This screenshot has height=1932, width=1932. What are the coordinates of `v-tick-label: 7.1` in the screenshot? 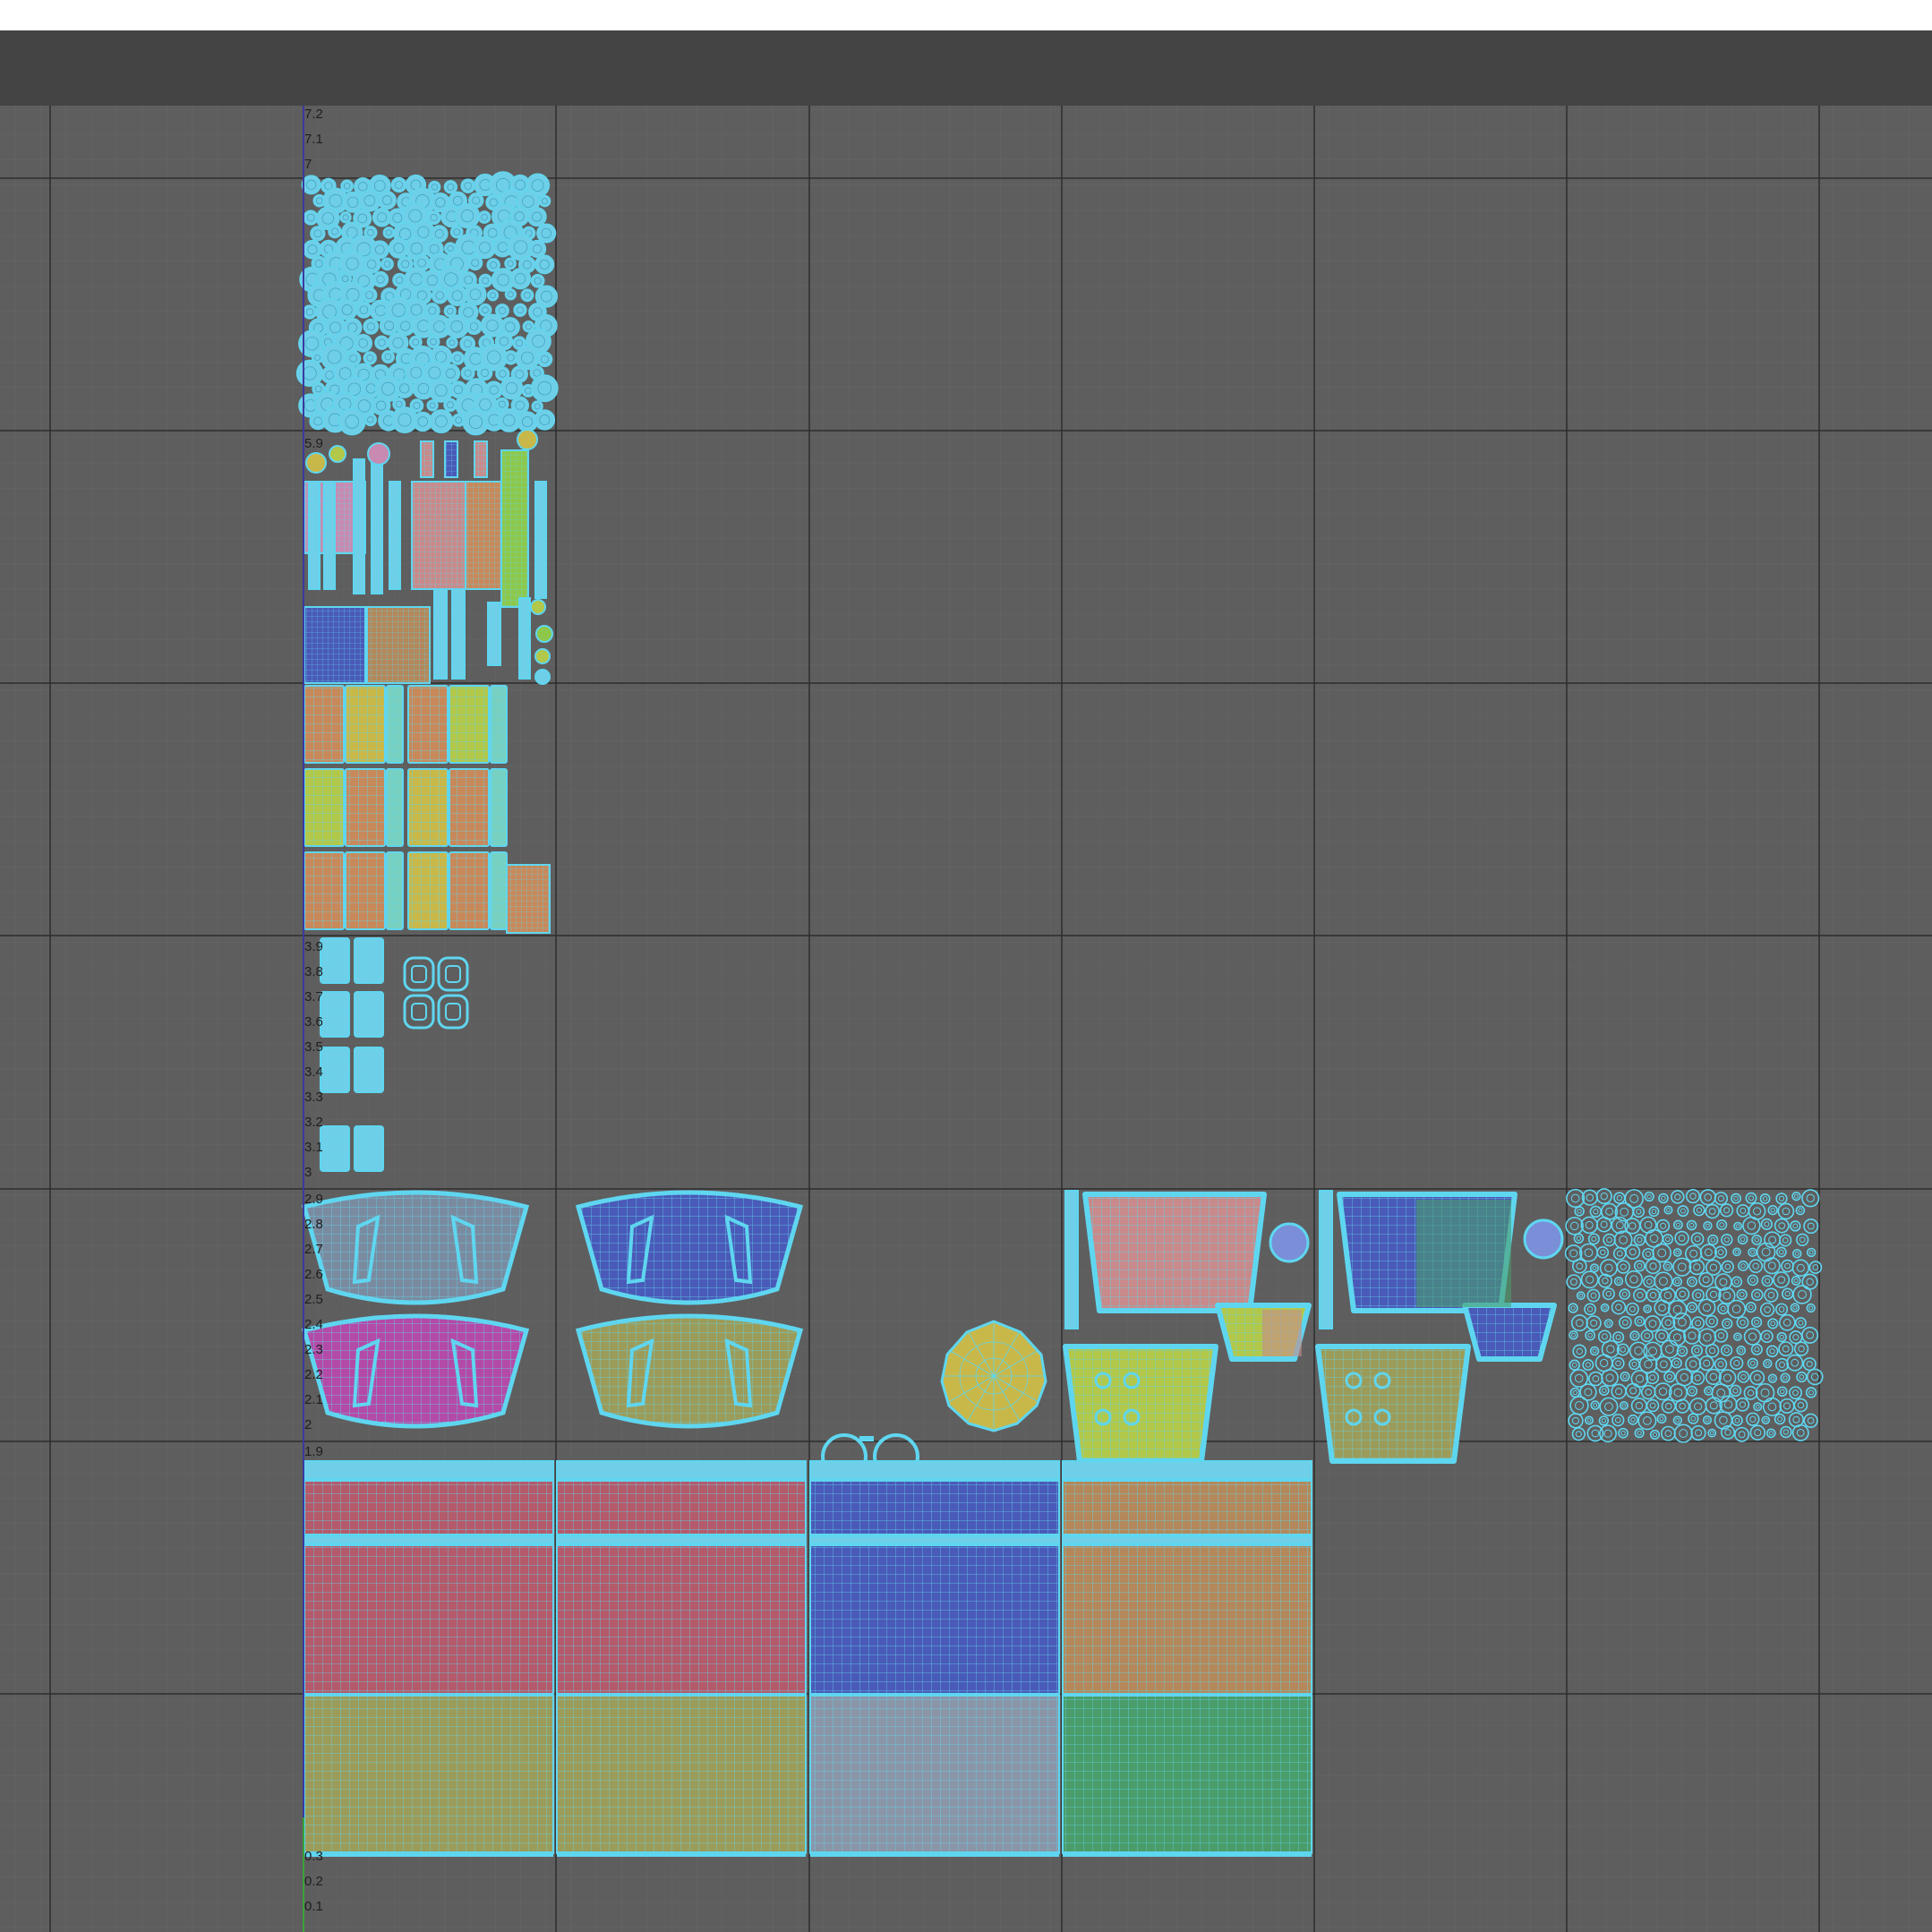 It's located at (313, 139).